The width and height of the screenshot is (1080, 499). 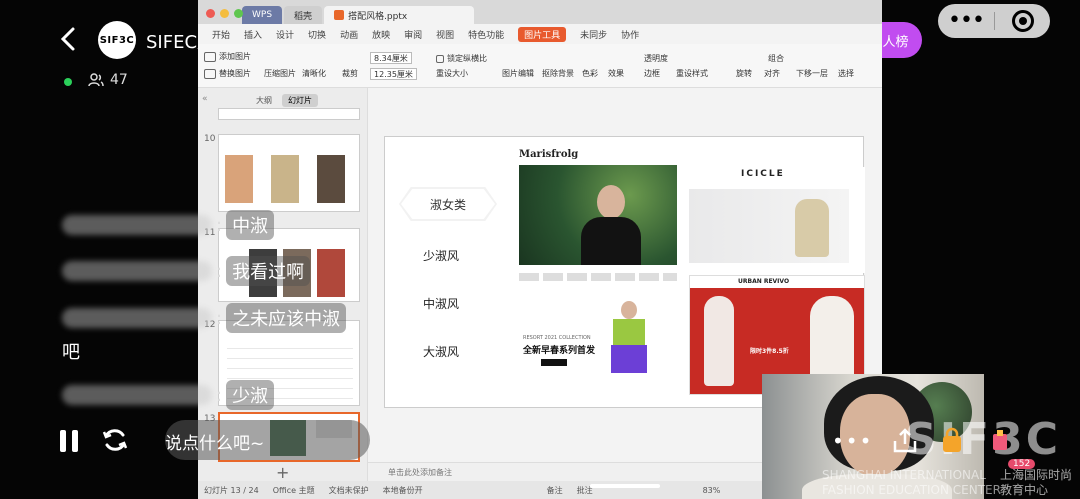 I want to click on compress-label: 压缩图片, so click(x=280, y=73).